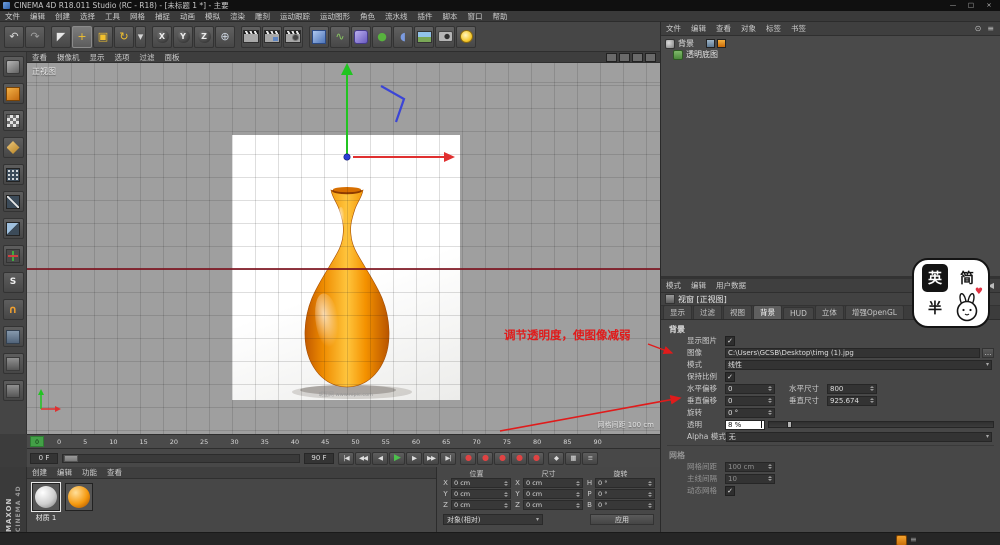  I want to click on attribute-tab: 背景, so click(767, 312).